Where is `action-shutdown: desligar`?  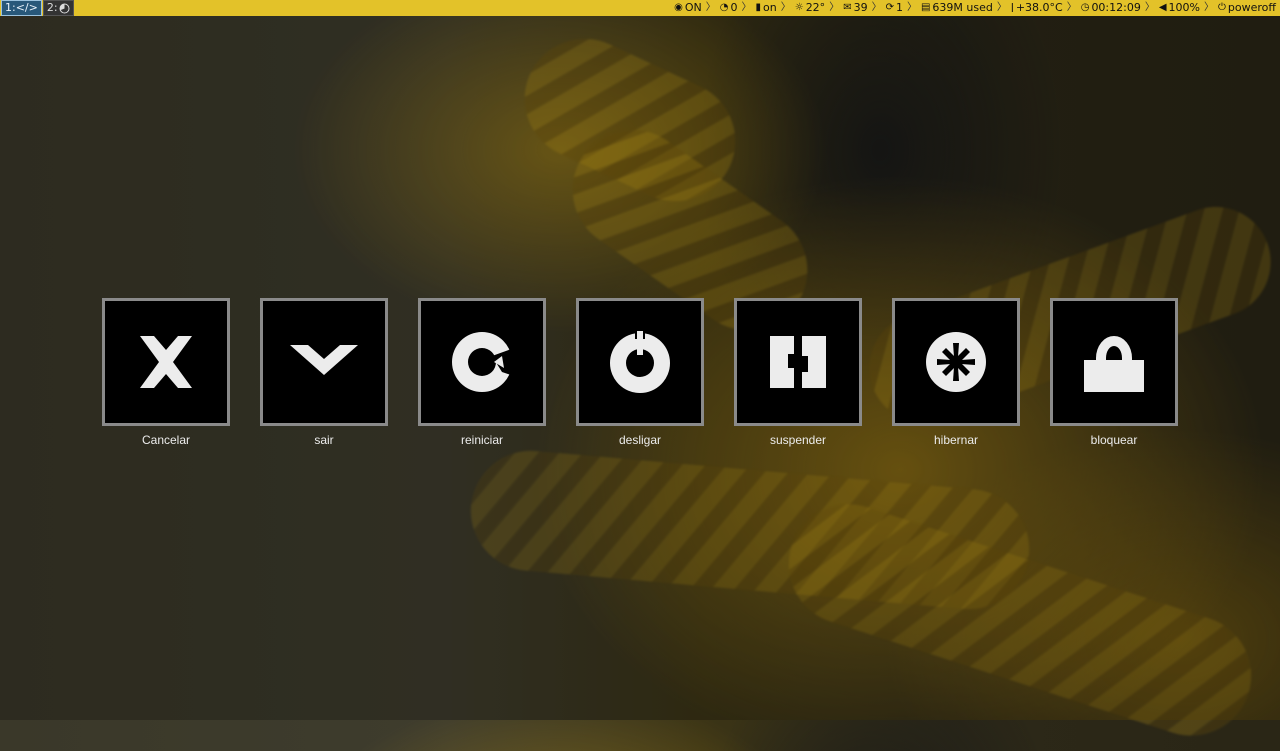
action-shutdown: desligar is located at coordinates (640, 373).